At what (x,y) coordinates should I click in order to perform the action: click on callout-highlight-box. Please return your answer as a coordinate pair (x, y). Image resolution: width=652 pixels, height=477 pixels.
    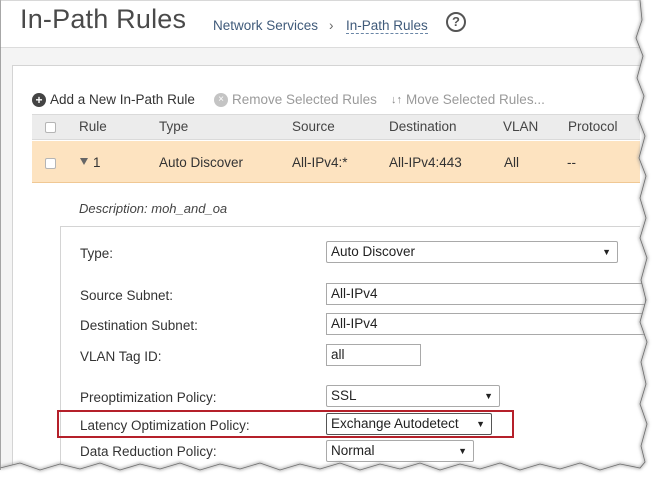
    Looking at the image, I should click on (285, 424).